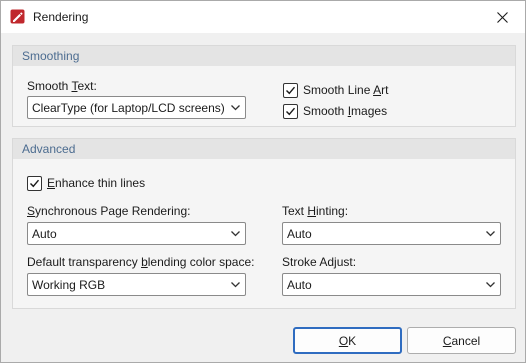 Image resolution: width=526 pixels, height=363 pixels. What do you see at coordinates (391, 284) in the screenshot?
I see `stroke-adjust-select: Auto` at bounding box center [391, 284].